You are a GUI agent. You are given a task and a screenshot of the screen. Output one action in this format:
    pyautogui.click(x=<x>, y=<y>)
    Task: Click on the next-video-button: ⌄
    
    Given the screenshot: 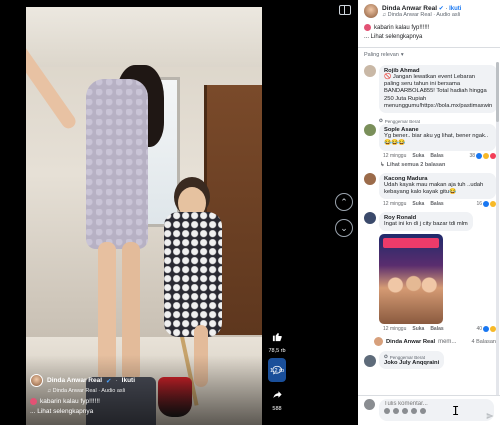 What is the action you would take?
    pyautogui.click(x=344, y=228)
    